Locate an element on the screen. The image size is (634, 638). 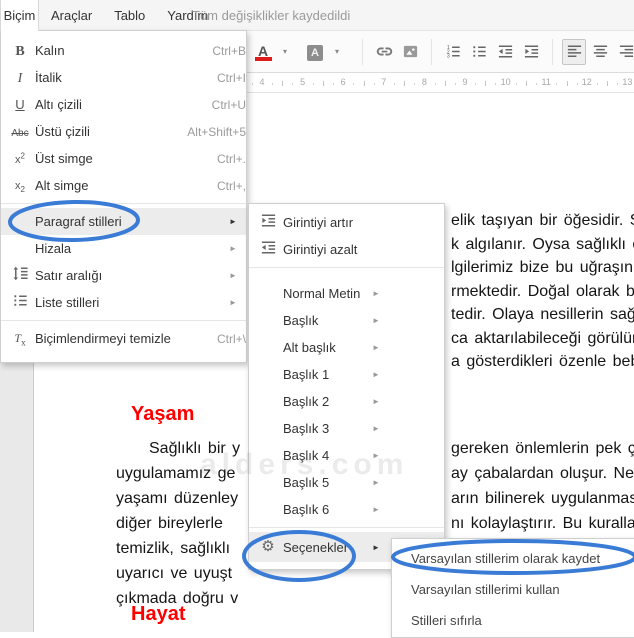
highlight-color-icon: A is located at coordinates (315, 52).